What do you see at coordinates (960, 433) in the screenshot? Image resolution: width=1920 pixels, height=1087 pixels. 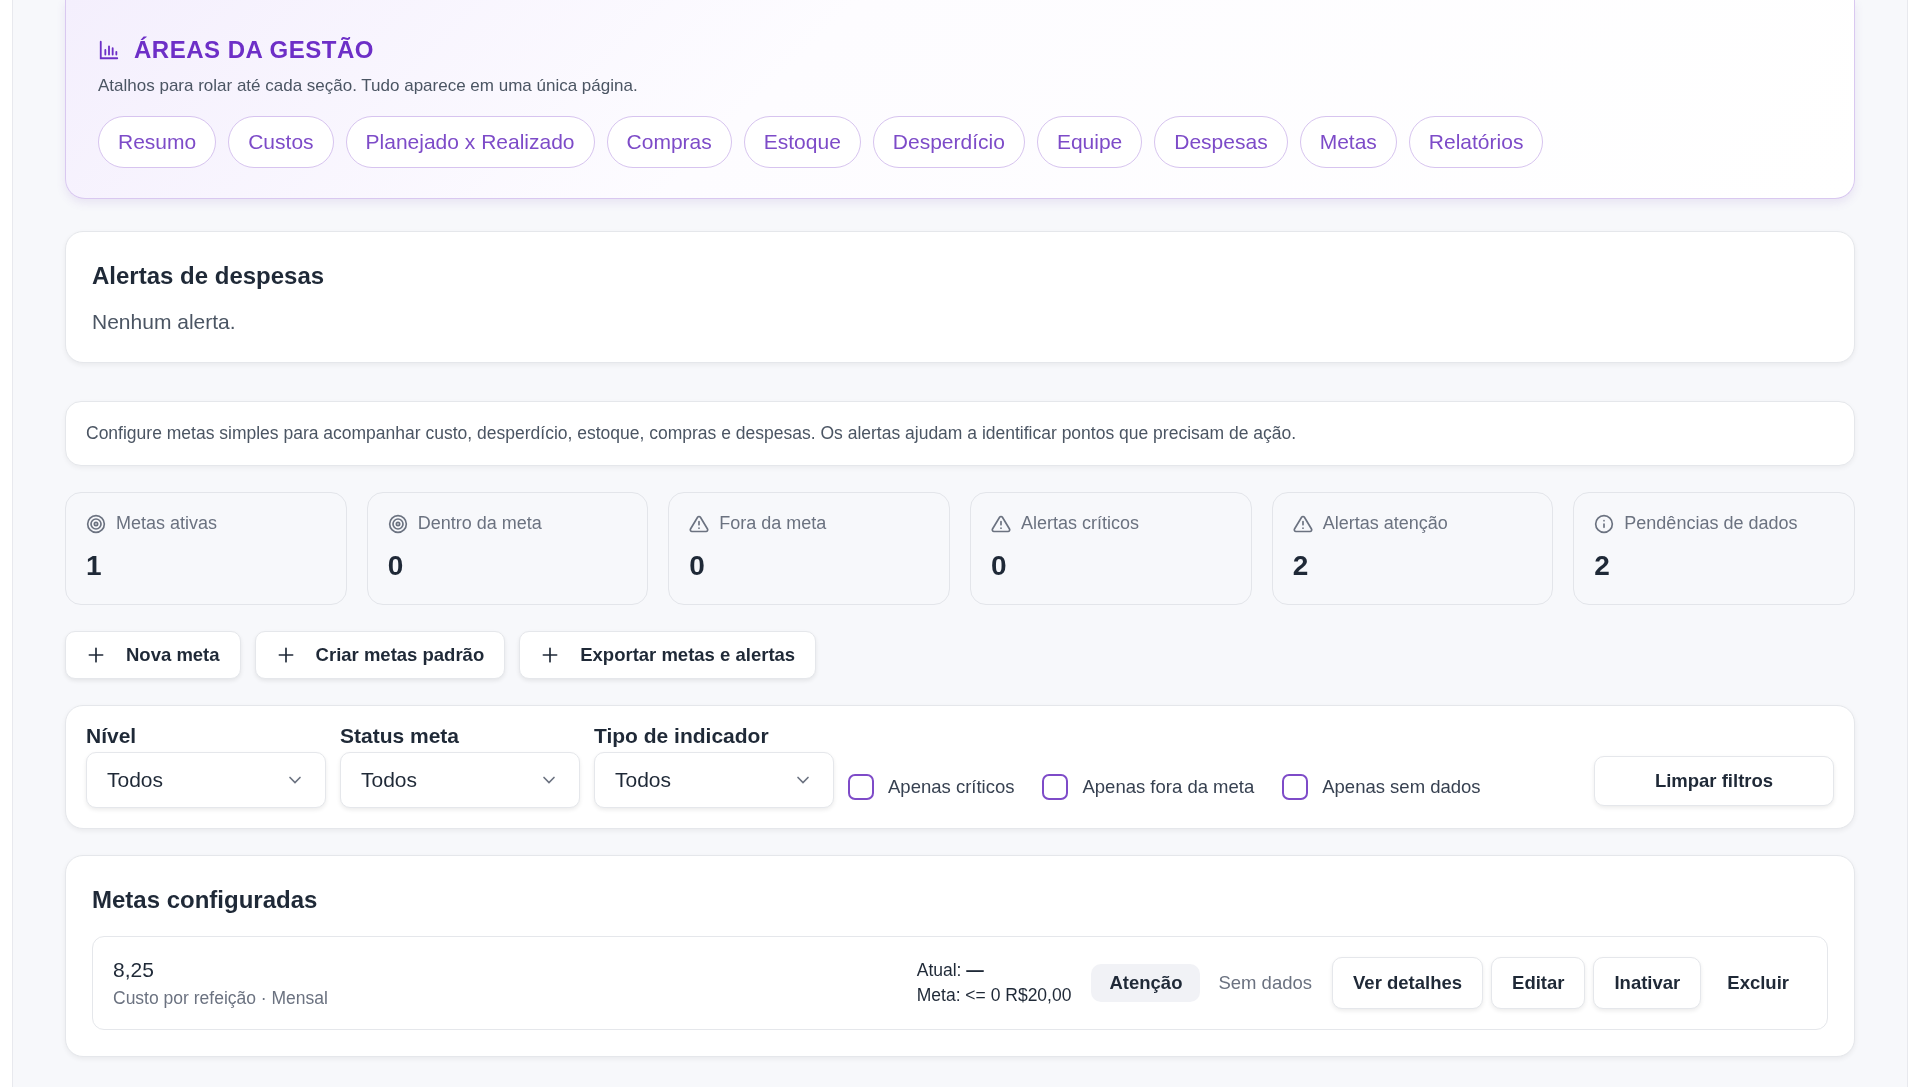 I see `info-banner: Configure metas simples para acompanhar custo, desperdício, estoque, compras e despesas. Os alertas ajudam a identificar pontos que precisam de ação.` at bounding box center [960, 433].